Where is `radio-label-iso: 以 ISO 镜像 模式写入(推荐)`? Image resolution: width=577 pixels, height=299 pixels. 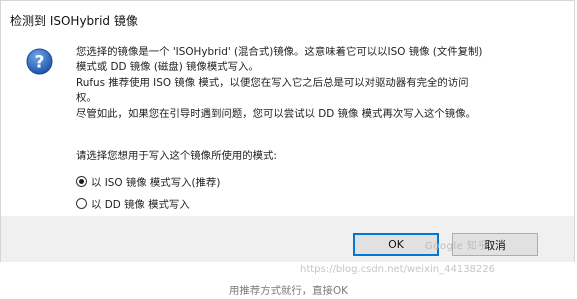 radio-label-iso: 以 ISO 镜像 模式写入(推荐) is located at coordinates (156, 182).